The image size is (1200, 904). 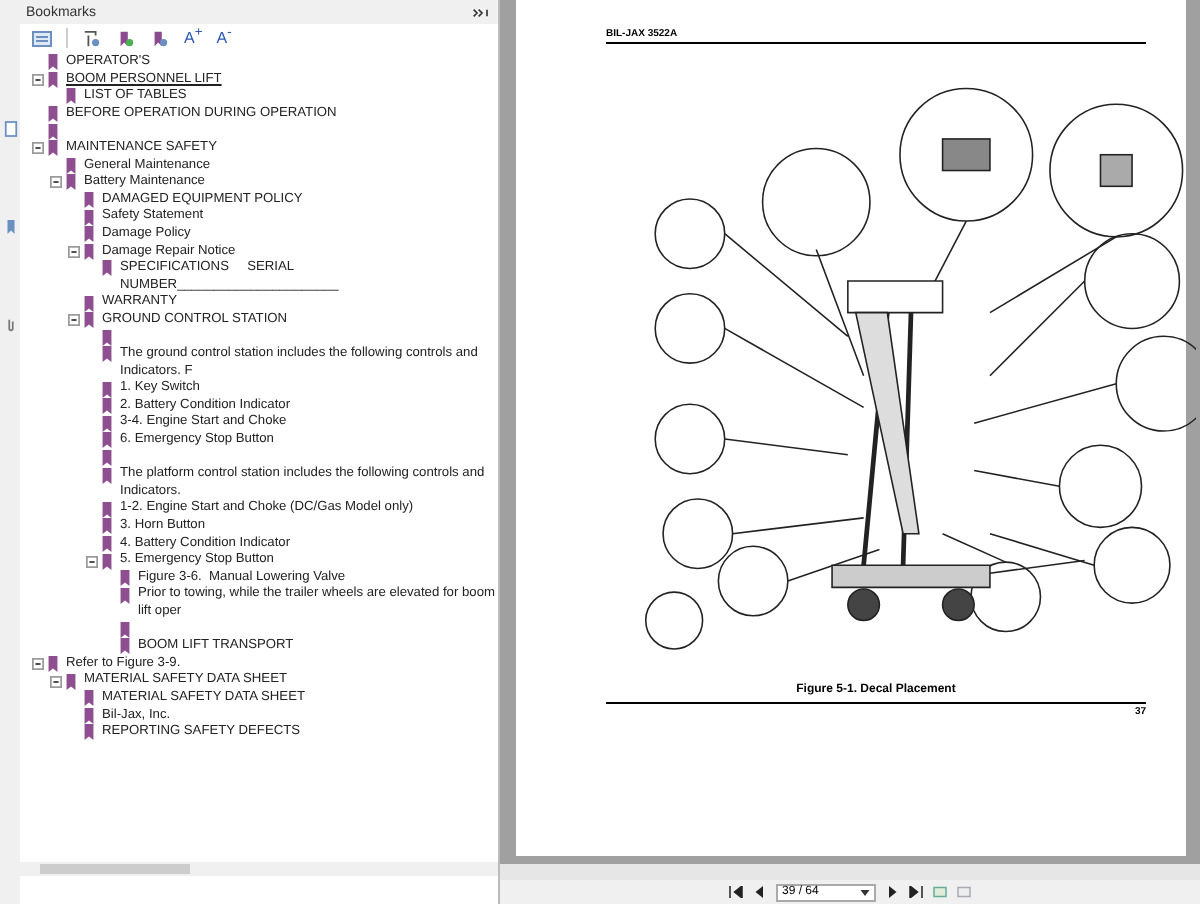 I want to click on panel-options-icon, so click(x=482, y=12).